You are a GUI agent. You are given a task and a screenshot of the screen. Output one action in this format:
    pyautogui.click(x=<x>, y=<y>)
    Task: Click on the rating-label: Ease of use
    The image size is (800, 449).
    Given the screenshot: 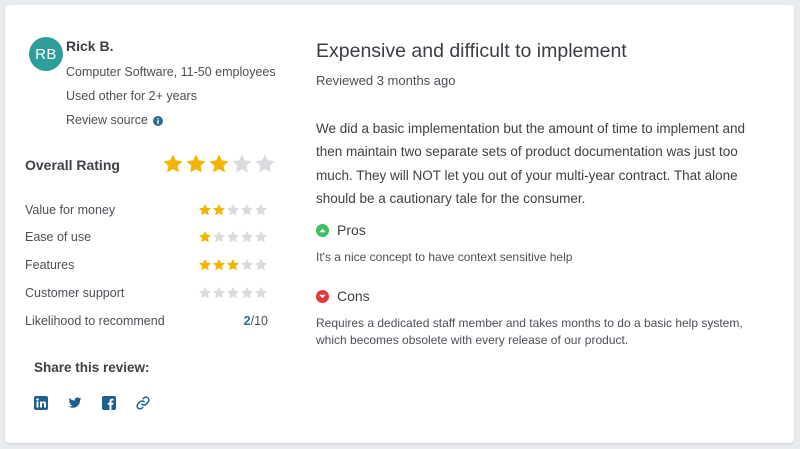 What is the action you would take?
    pyautogui.click(x=58, y=237)
    